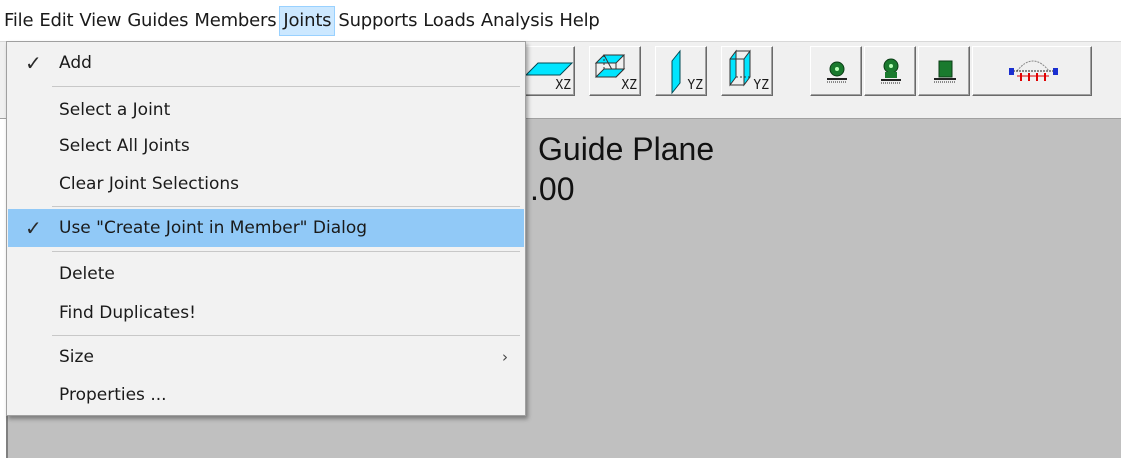 The image size is (1121, 458). I want to click on menu-item-label: Delete, so click(87, 274).